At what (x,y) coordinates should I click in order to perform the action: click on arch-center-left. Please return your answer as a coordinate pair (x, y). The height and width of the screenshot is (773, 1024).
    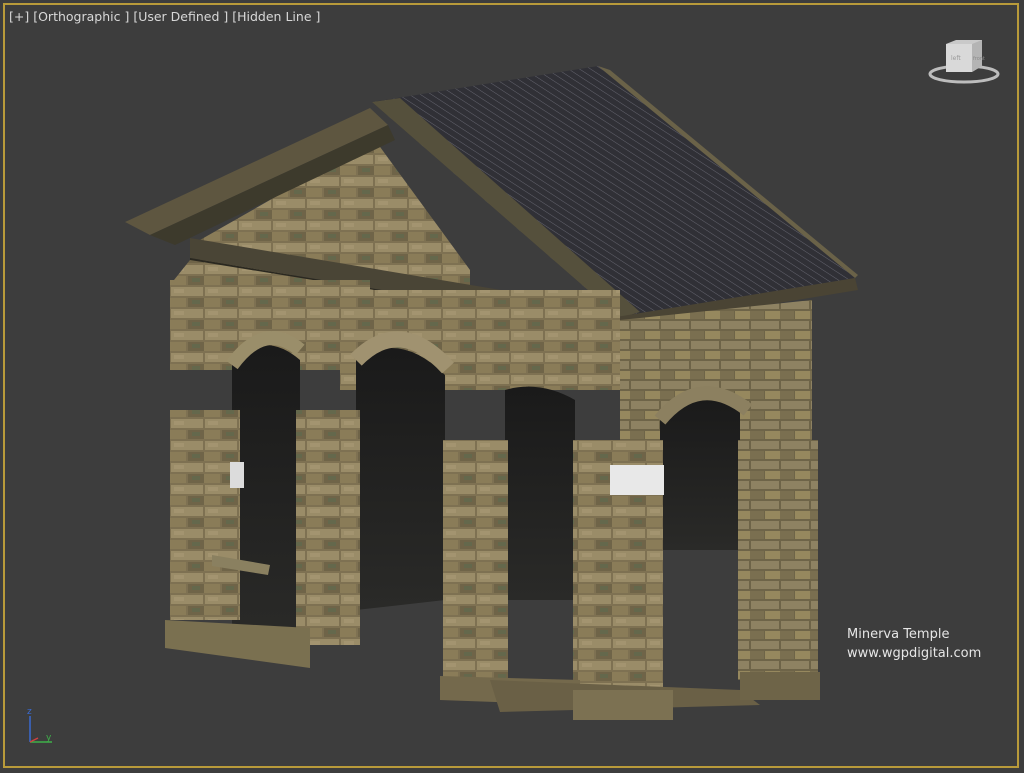
    Looking at the image, I should click on (400, 479).